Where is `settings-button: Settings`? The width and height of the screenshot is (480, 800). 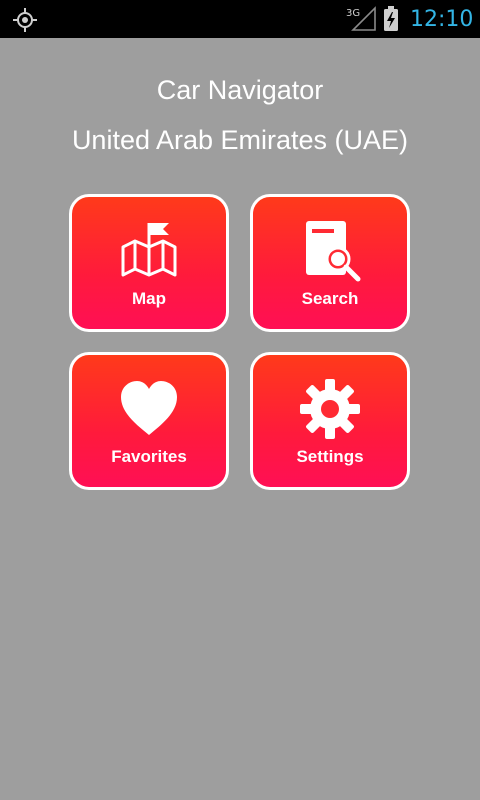 settings-button: Settings is located at coordinates (330, 421).